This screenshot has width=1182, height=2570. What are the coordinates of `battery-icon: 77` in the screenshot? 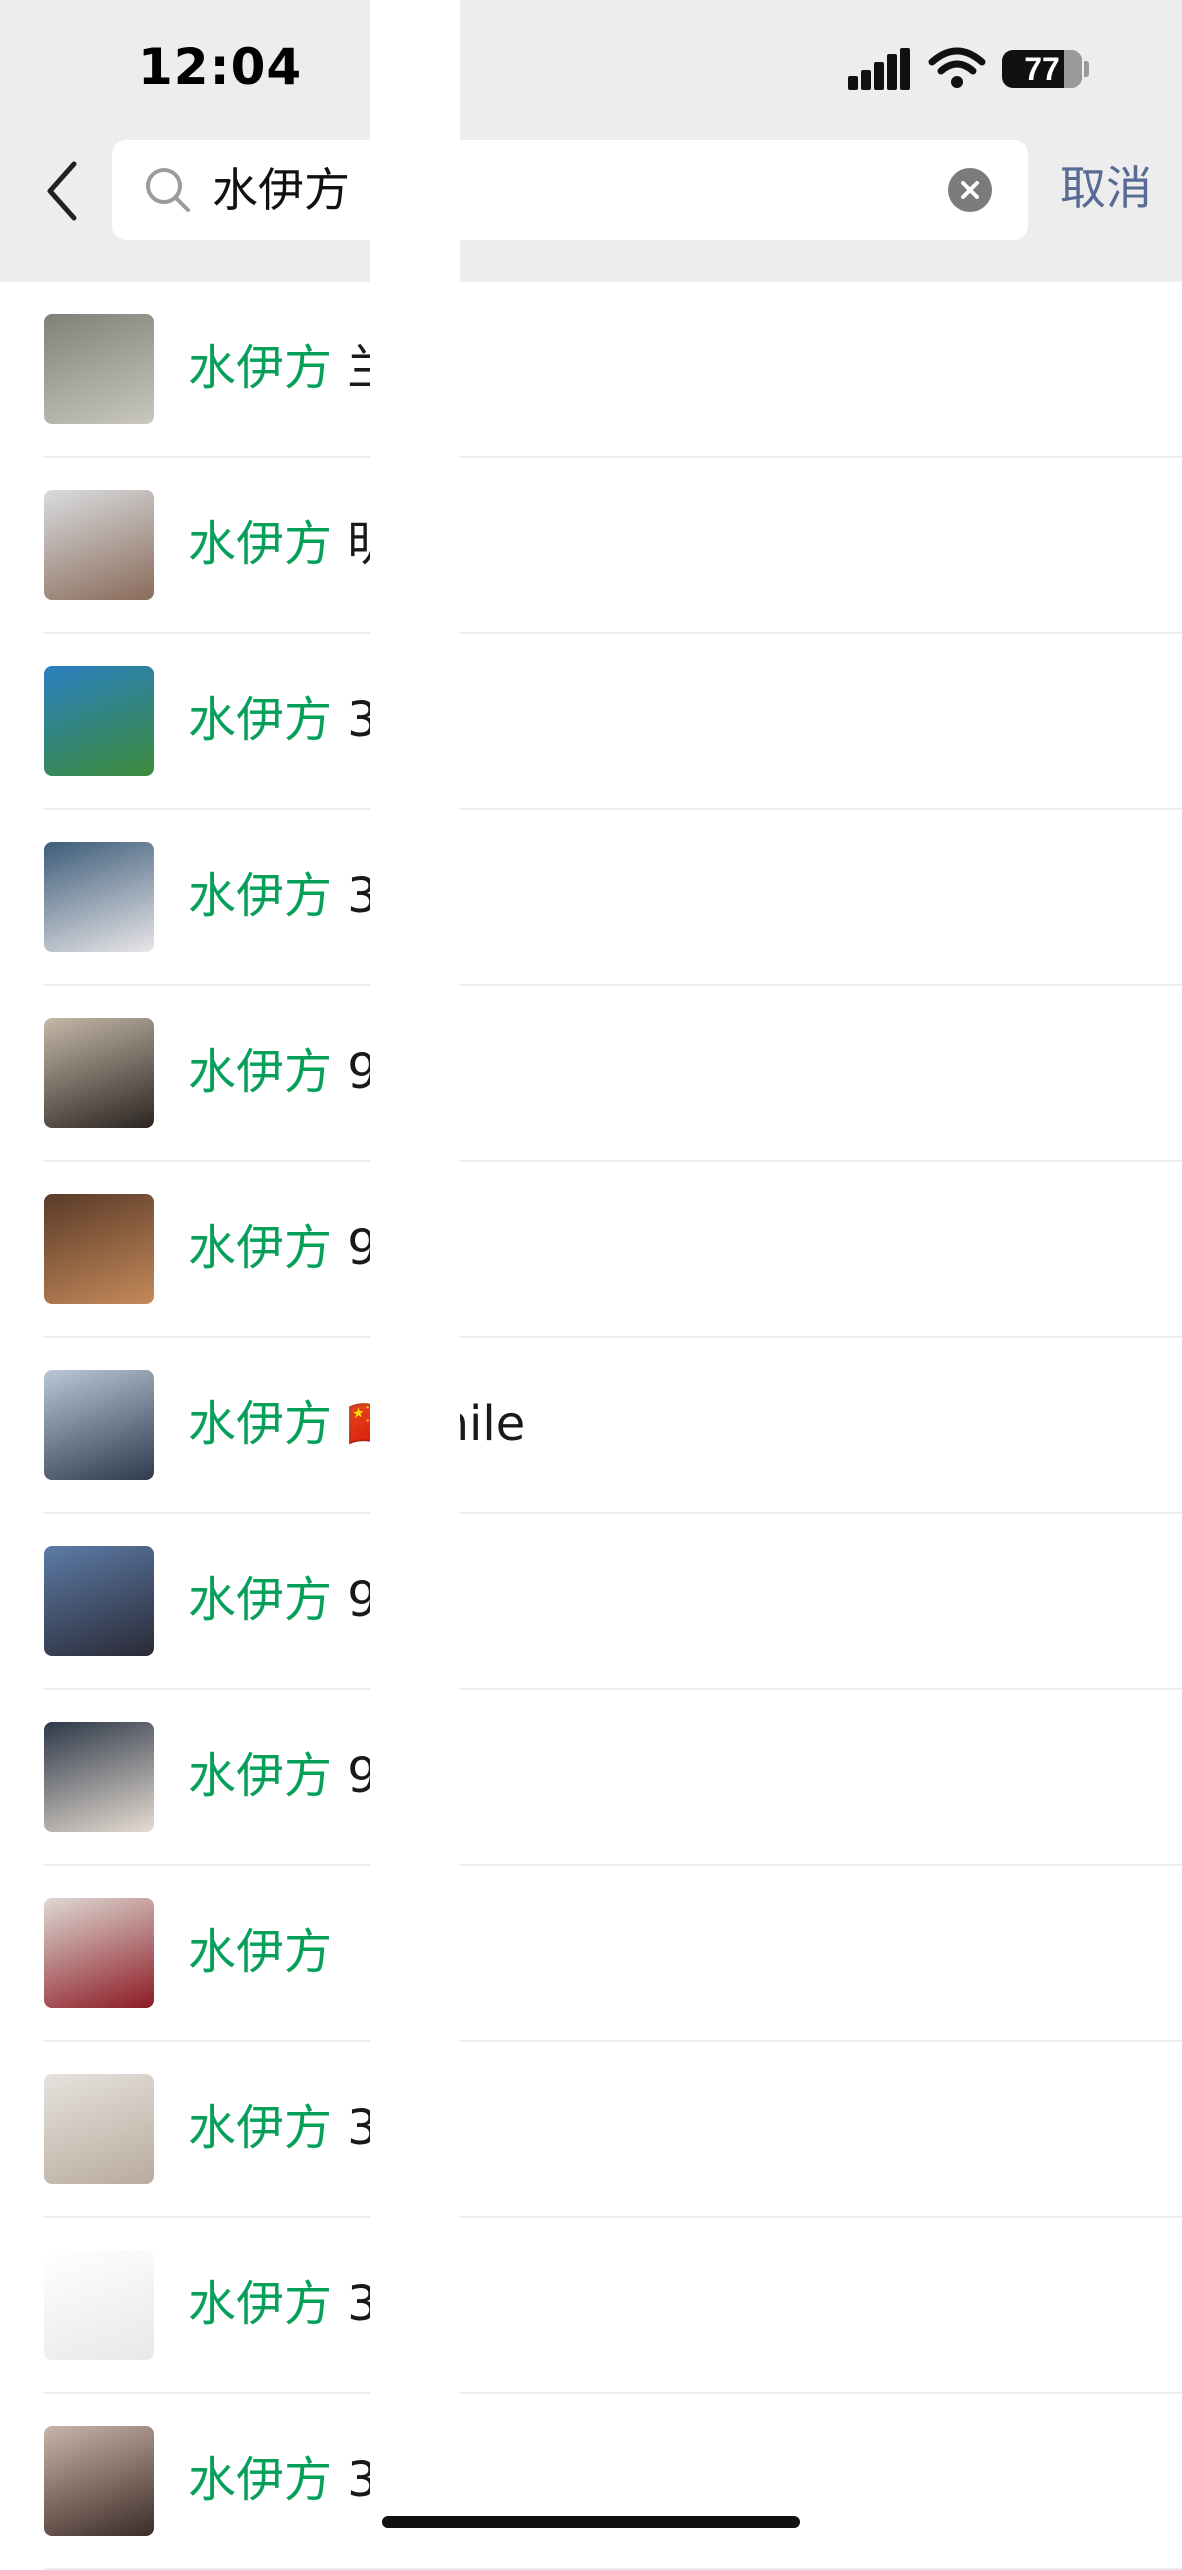 It's located at (1042, 69).